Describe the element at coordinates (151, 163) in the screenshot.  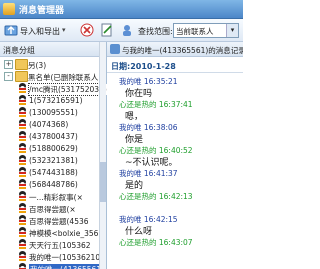
I see `message-text: ~不认识呢。` at that location.